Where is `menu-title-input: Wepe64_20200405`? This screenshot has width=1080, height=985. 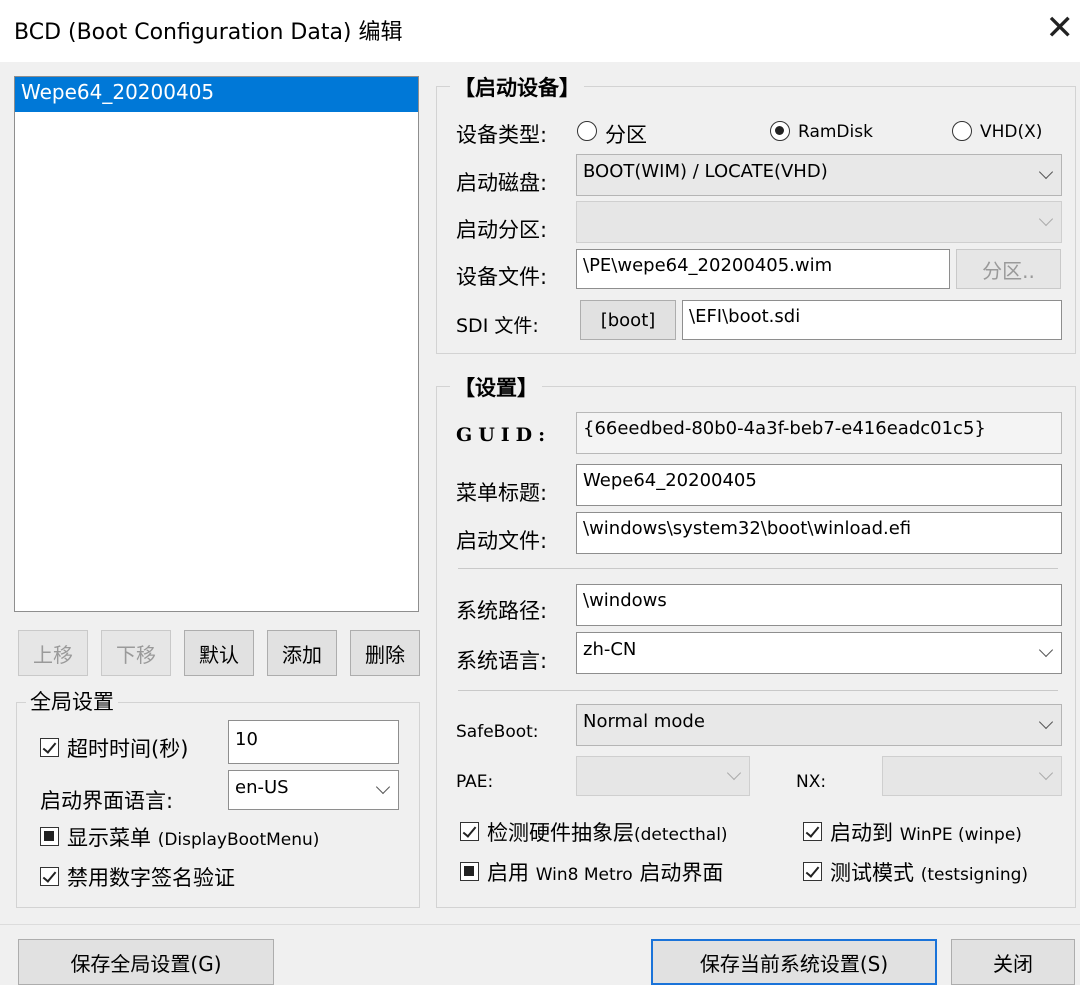 menu-title-input: Wepe64_20200405 is located at coordinates (819, 485).